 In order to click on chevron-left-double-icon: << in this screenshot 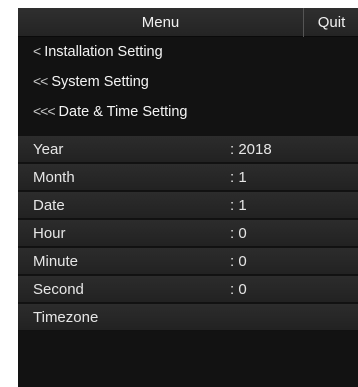, I will do `click(40, 81)`.